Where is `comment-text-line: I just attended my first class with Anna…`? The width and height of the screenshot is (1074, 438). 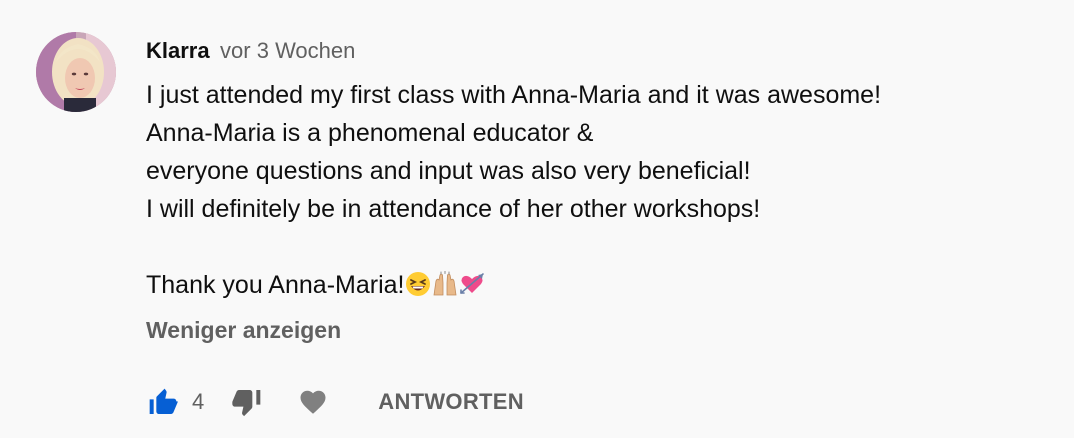 comment-text-line: I just attended my first class with Anna… is located at coordinates (514, 95).